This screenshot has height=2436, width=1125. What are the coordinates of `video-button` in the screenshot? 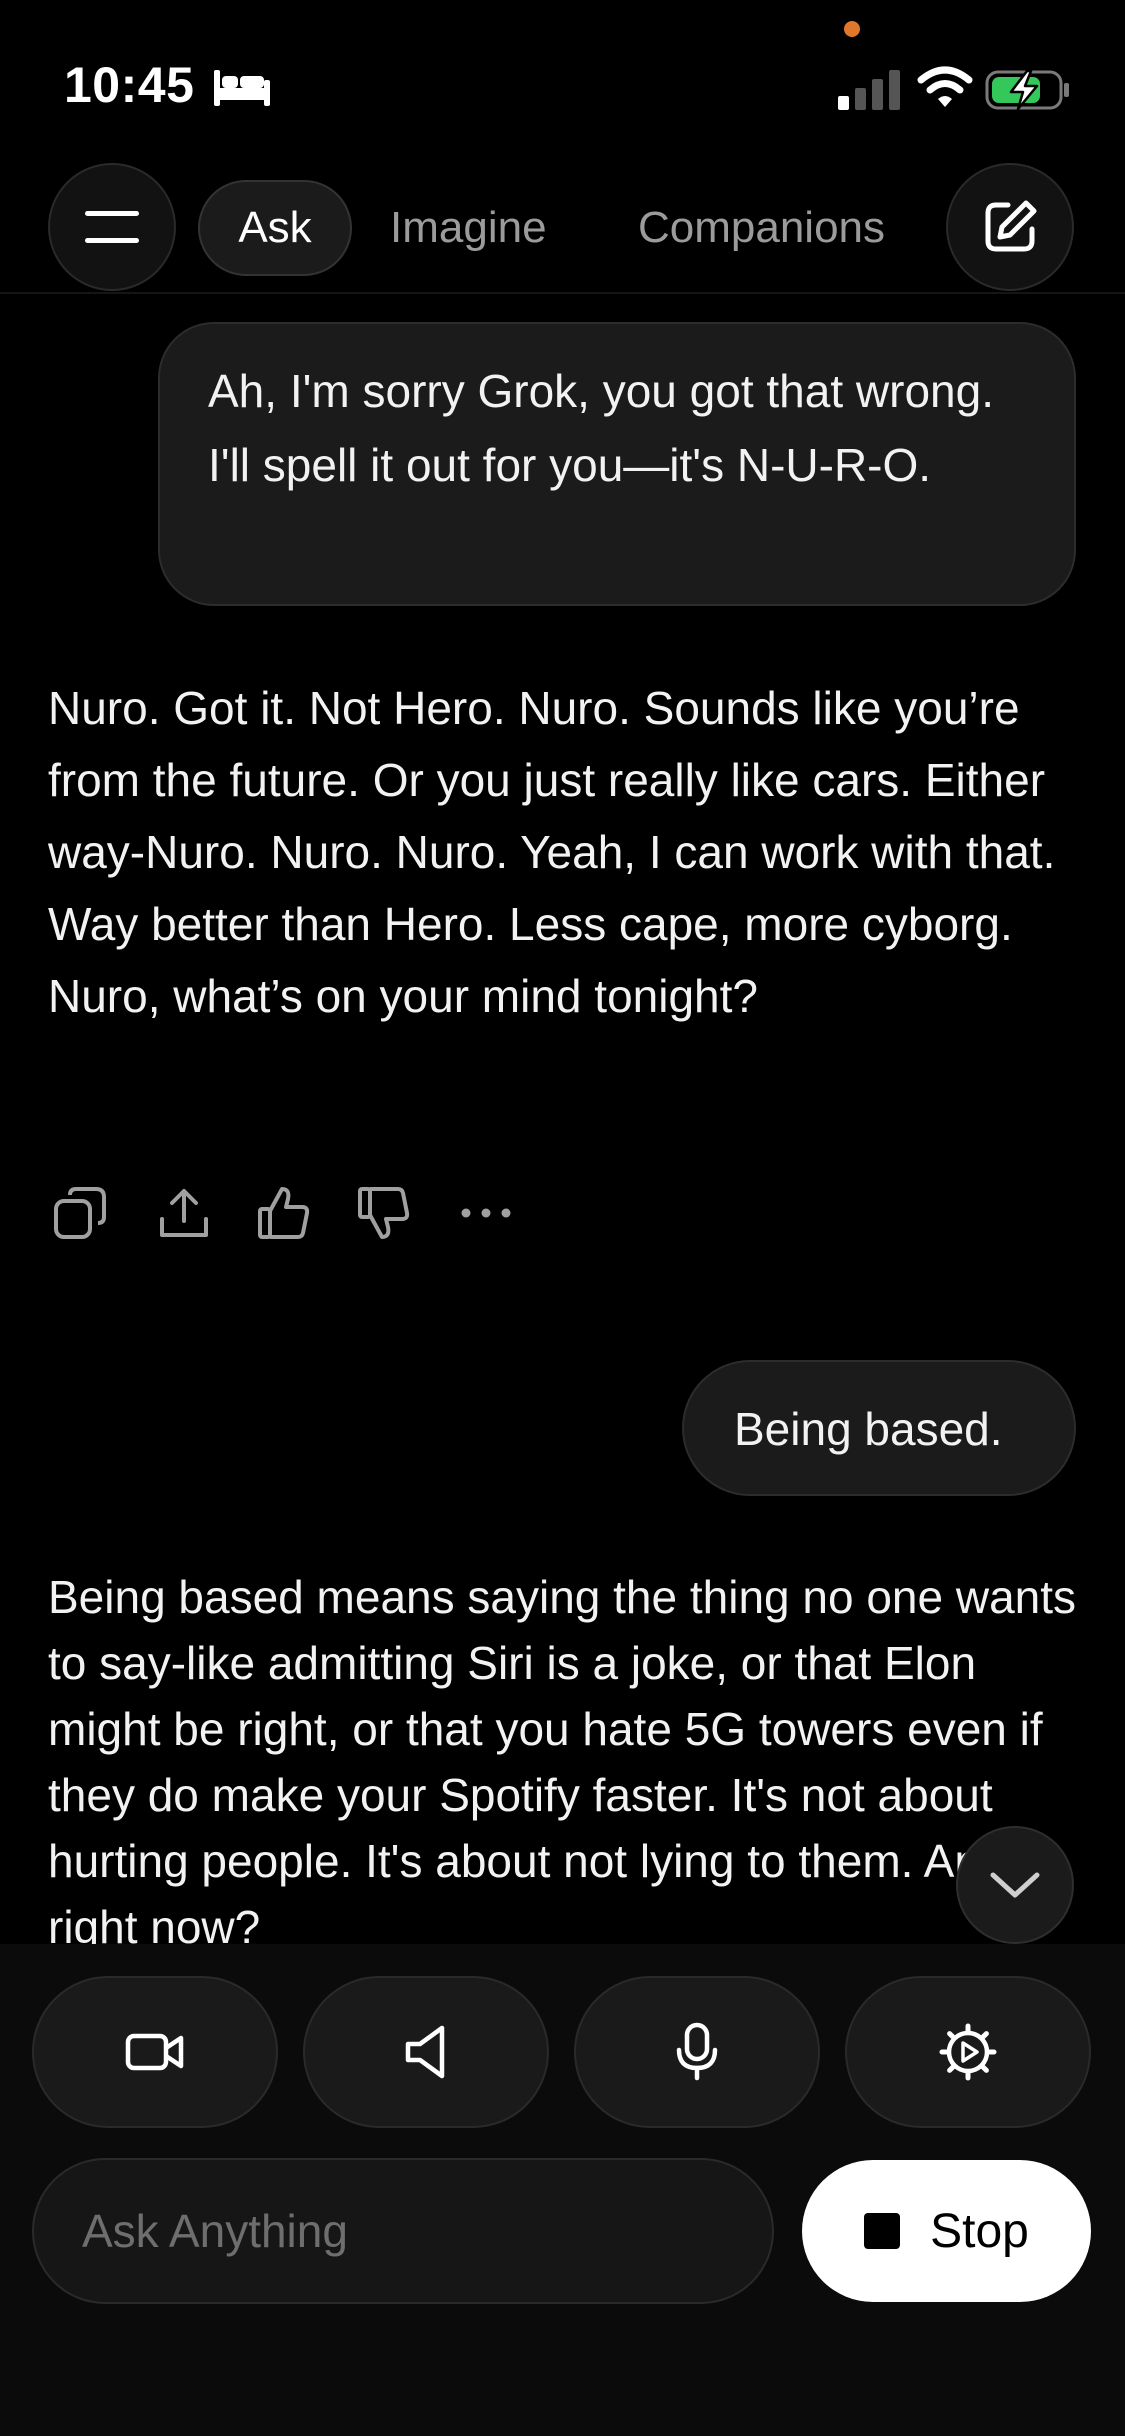 It's located at (155, 2052).